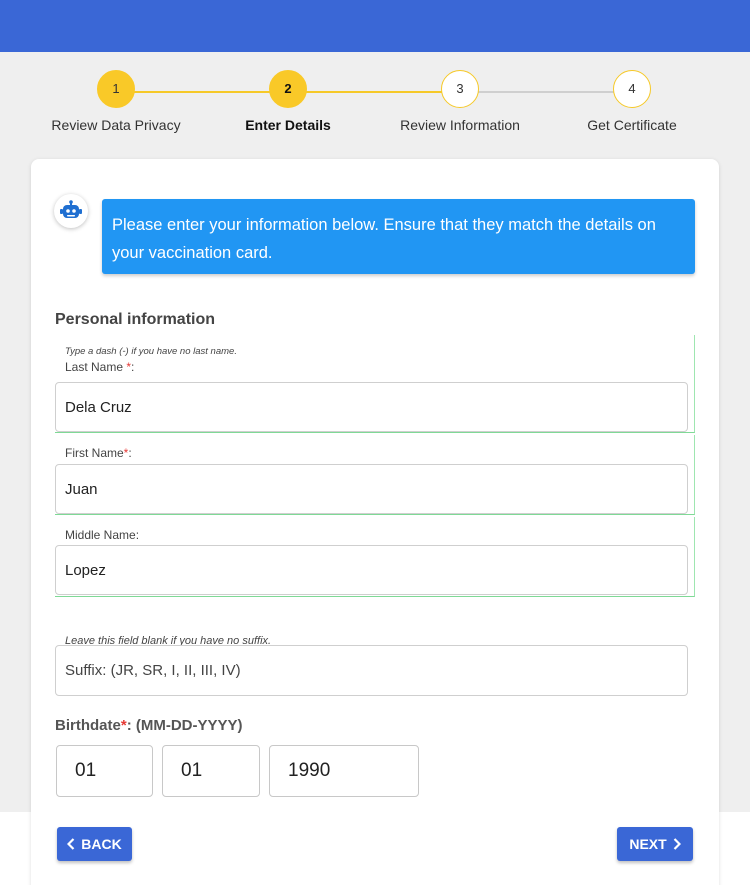 The height and width of the screenshot is (885, 750). I want to click on step-number-badge: 3, so click(460, 89).